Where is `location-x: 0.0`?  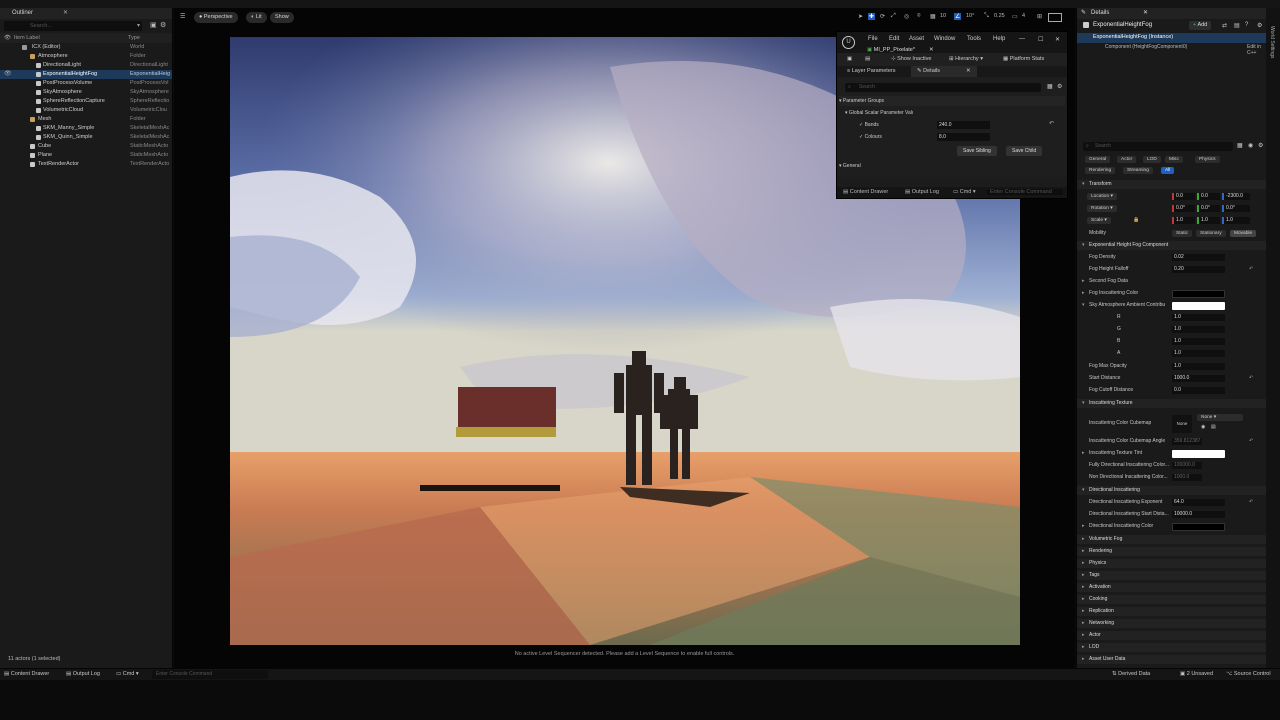
location-x: 0.0 is located at coordinates (1183, 196).